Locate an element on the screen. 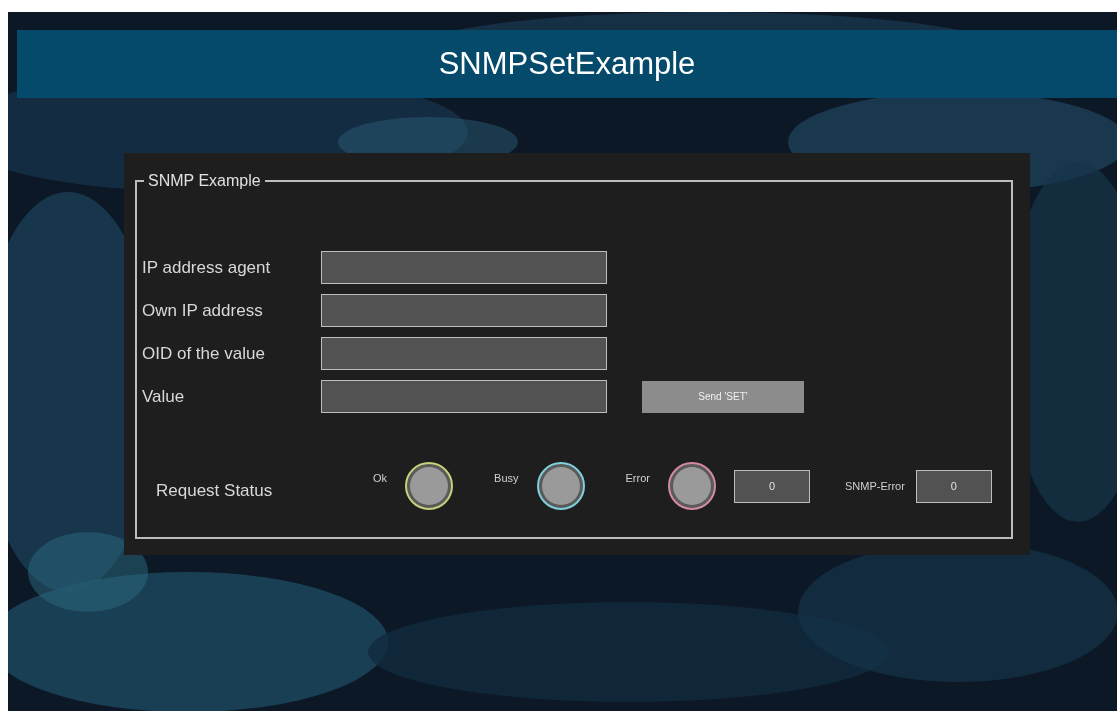  field-label: Value is located at coordinates (164, 396).